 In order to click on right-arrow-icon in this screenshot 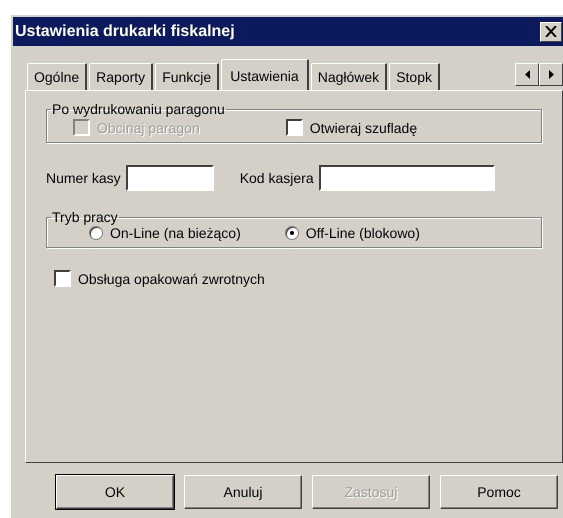, I will do `click(551, 74)`.